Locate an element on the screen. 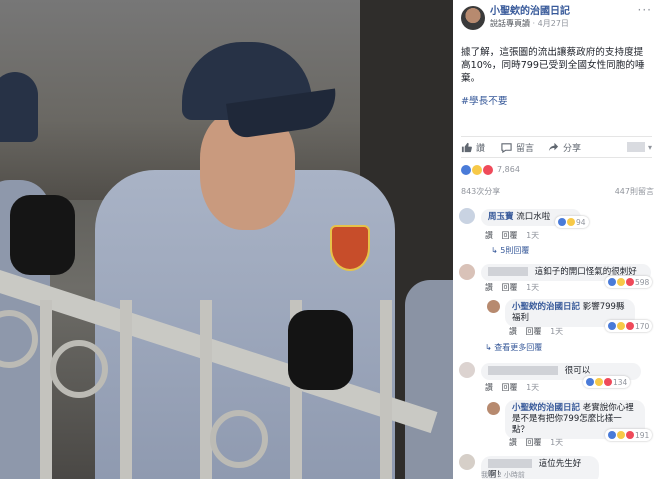 The width and height of the screenshot is (660, 479). viewer-avatar is located at coordinates (635, 147).